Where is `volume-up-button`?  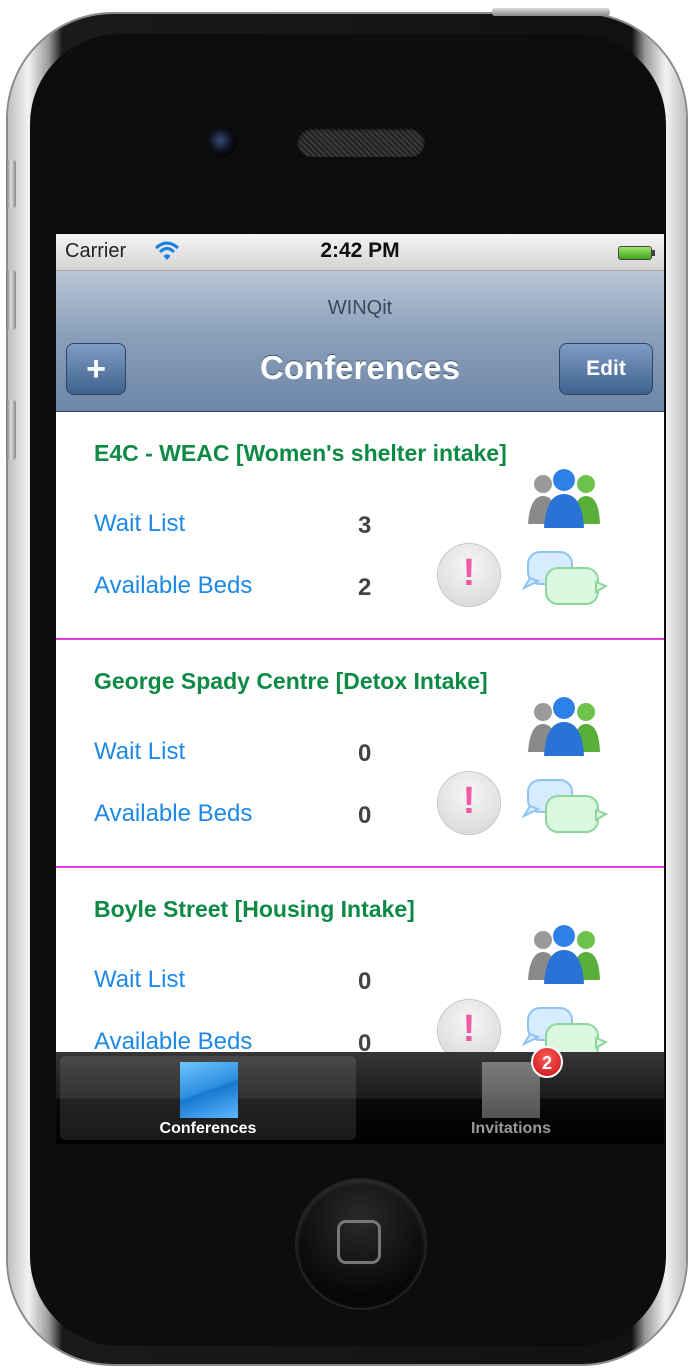 volume-up-button is located at coordinates (11, 300).